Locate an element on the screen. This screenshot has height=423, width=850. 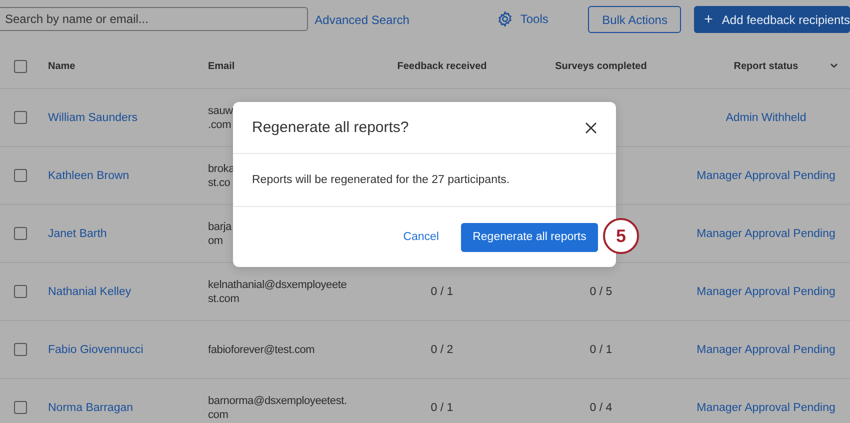
participant-name-link: Norma Barragan is located at coordinates (91, 408).